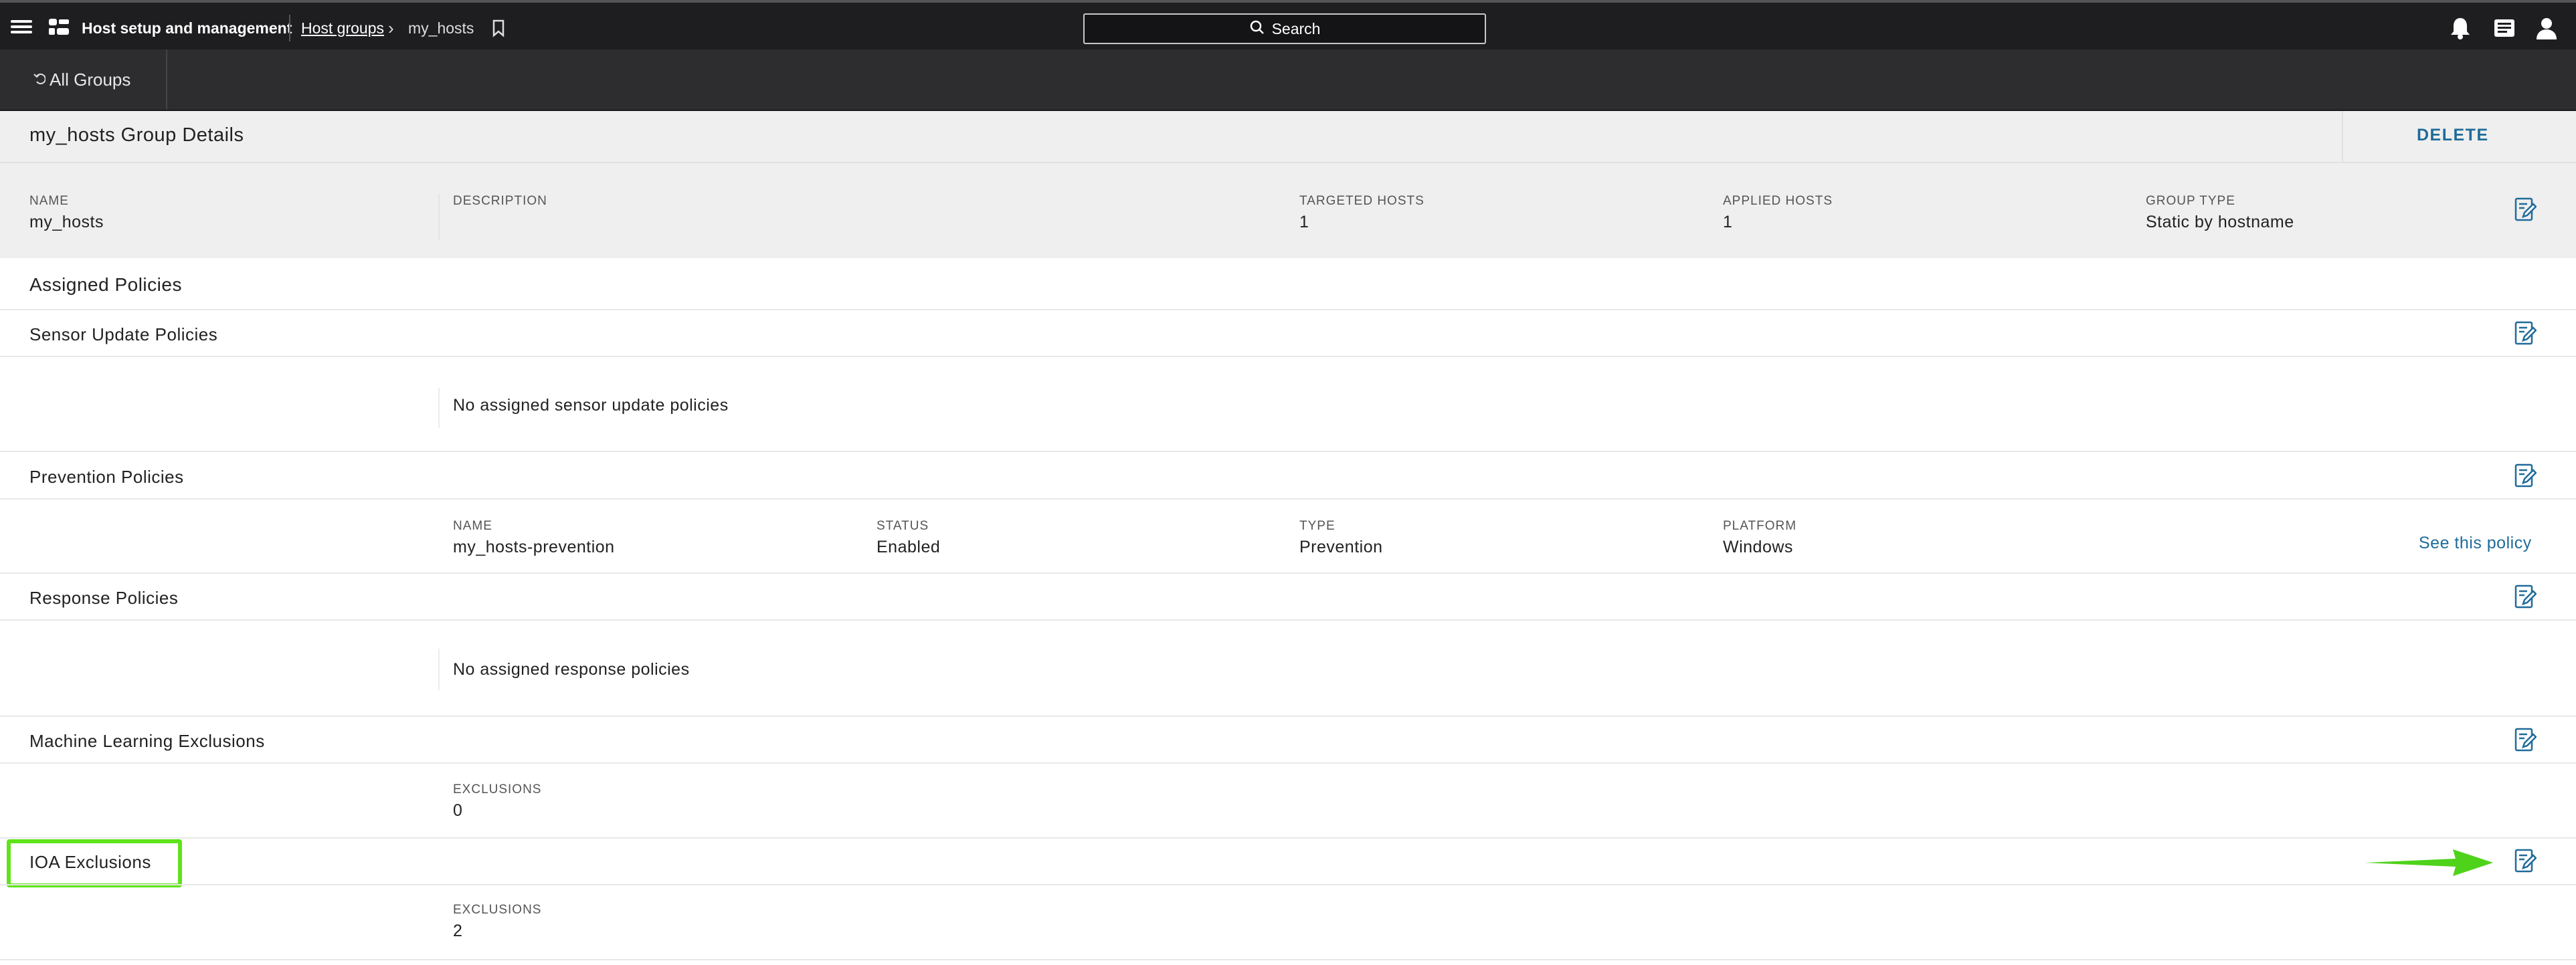  Describe the element at coordinates (1296, 28) in the screenshot. I see `search-label: Search` at that location.